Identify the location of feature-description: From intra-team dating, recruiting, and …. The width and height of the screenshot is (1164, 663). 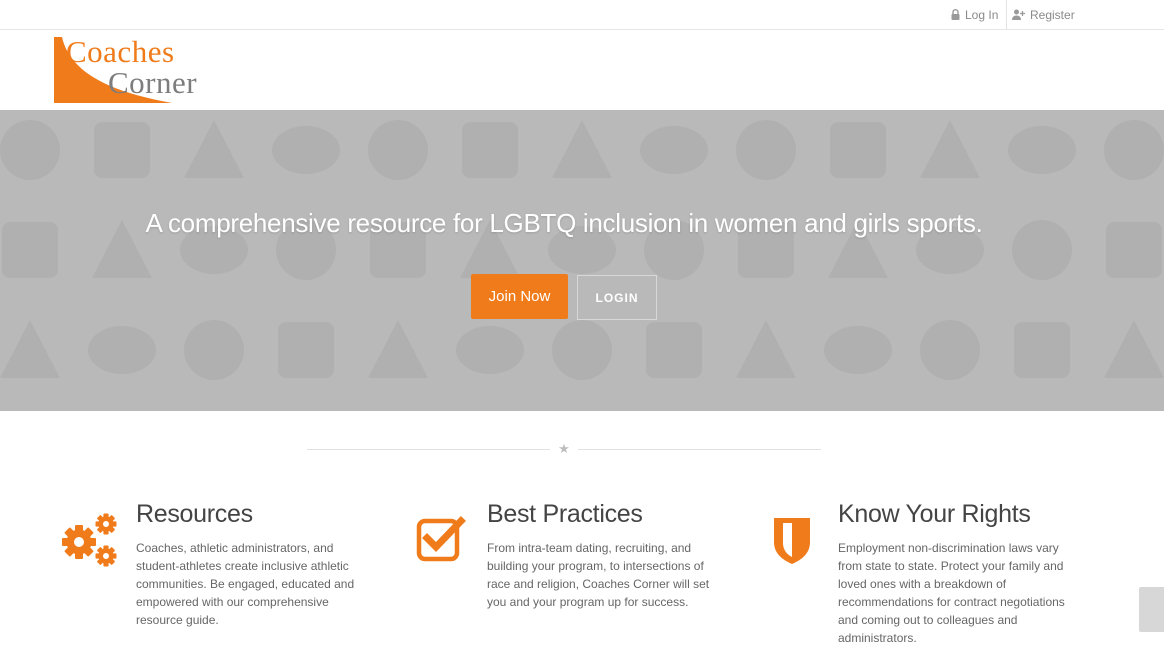
(598, 575).